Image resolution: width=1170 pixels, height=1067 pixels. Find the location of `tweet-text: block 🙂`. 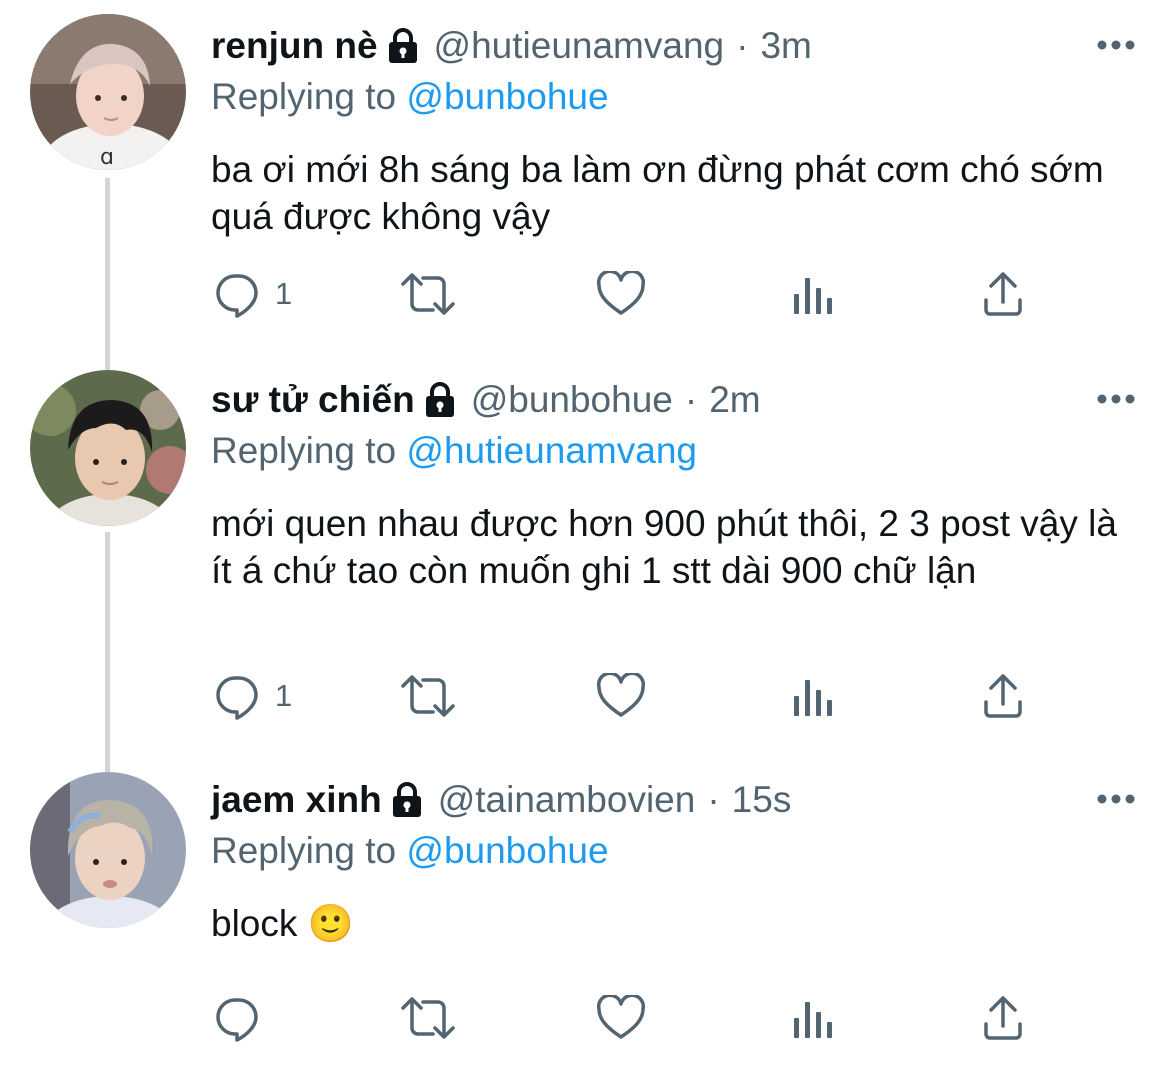

tweet-text: block 🙂 is located at coordinates (282, 923).